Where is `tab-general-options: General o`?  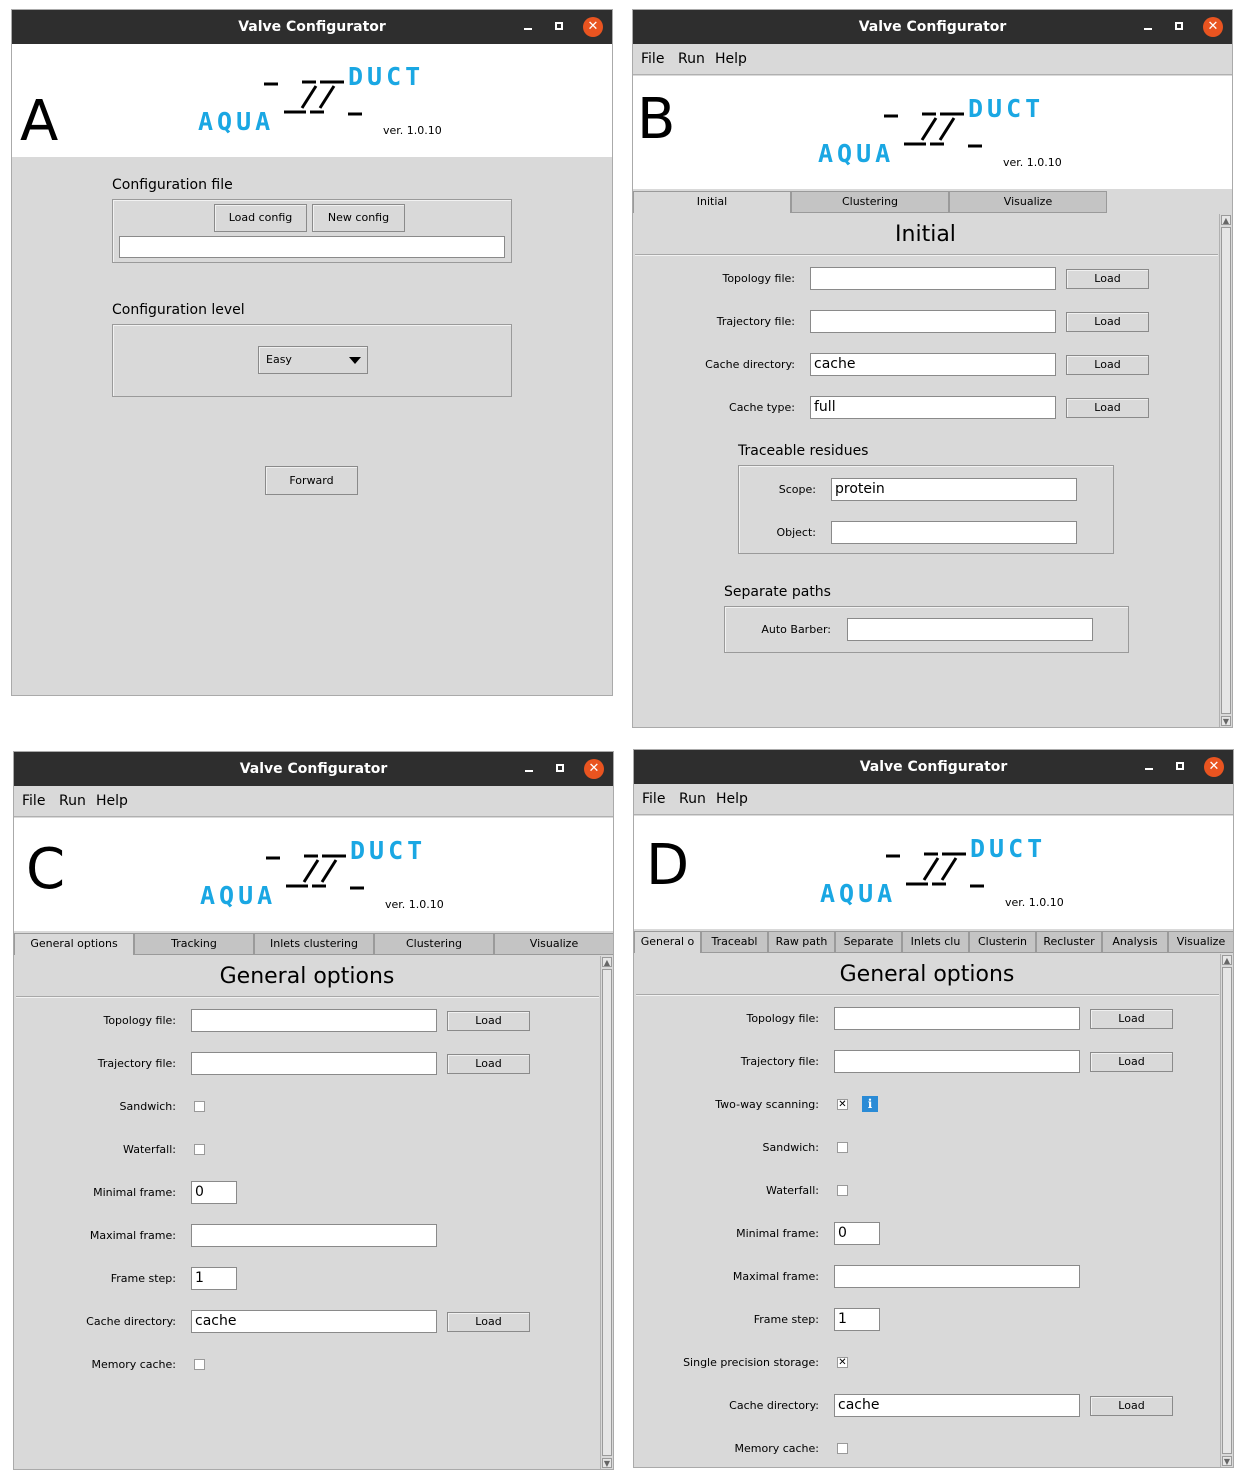 tab-general-options: General o is located at coordinates (667, 942).